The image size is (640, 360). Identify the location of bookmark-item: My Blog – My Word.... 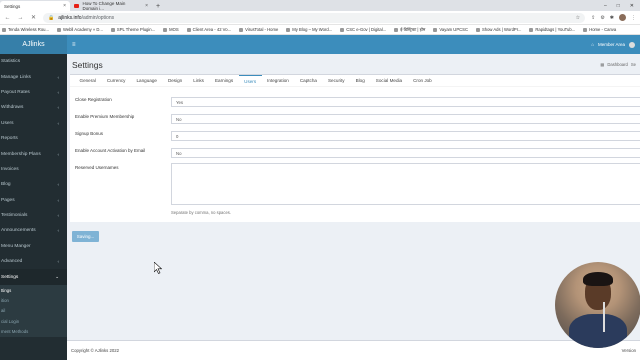
(309, 29).